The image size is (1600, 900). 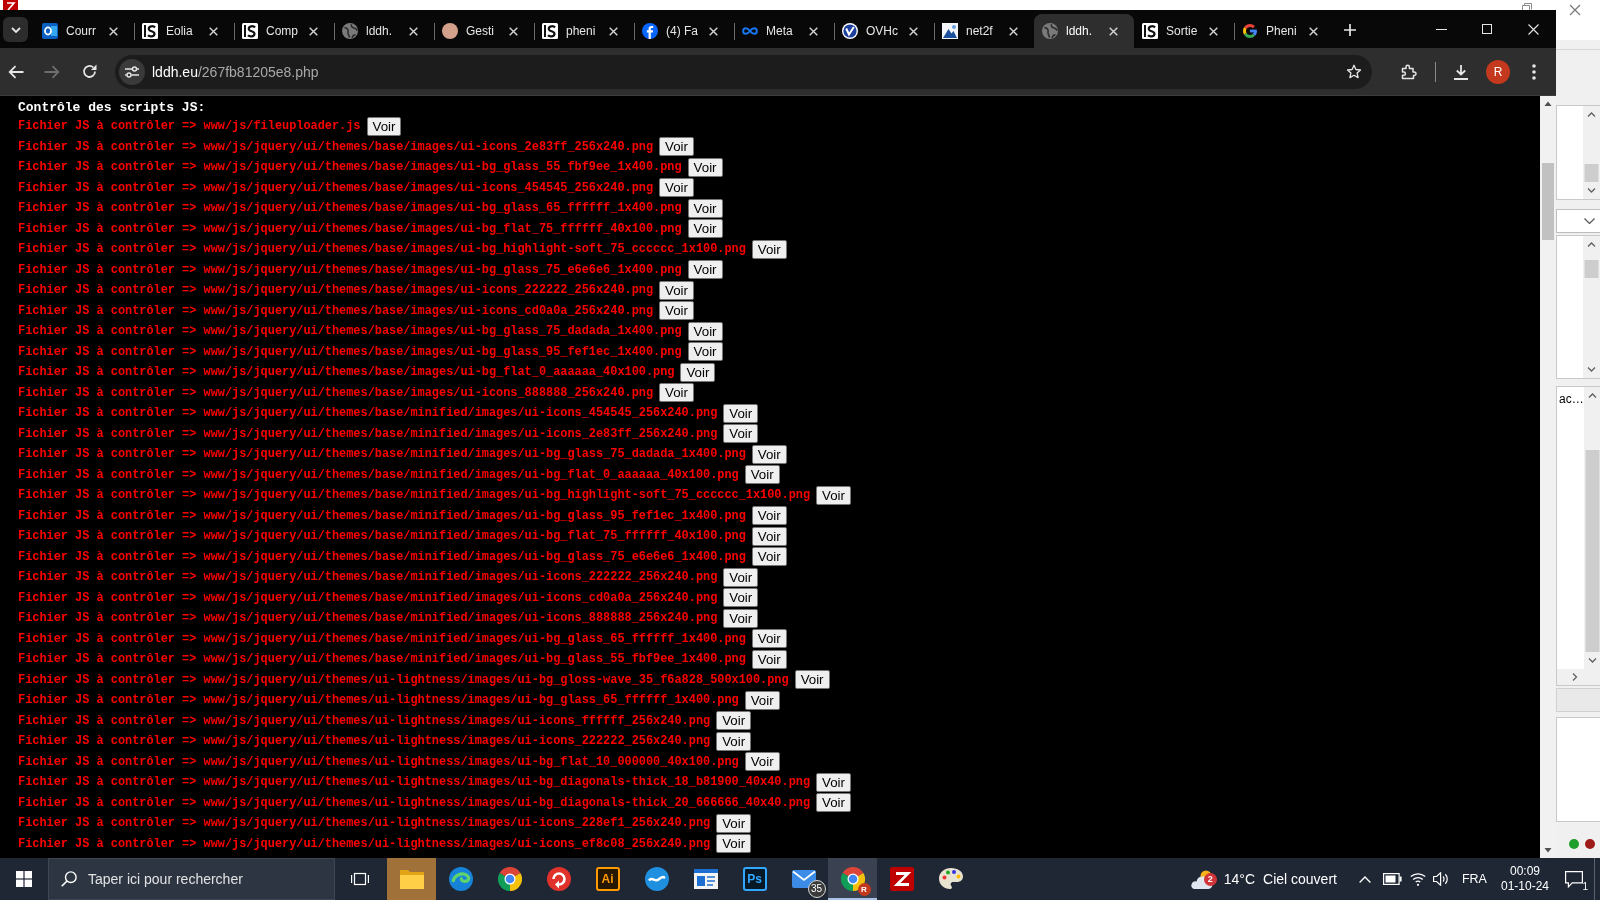 I want to click on zigzag-logo-icon, so click(x=901, y=879).